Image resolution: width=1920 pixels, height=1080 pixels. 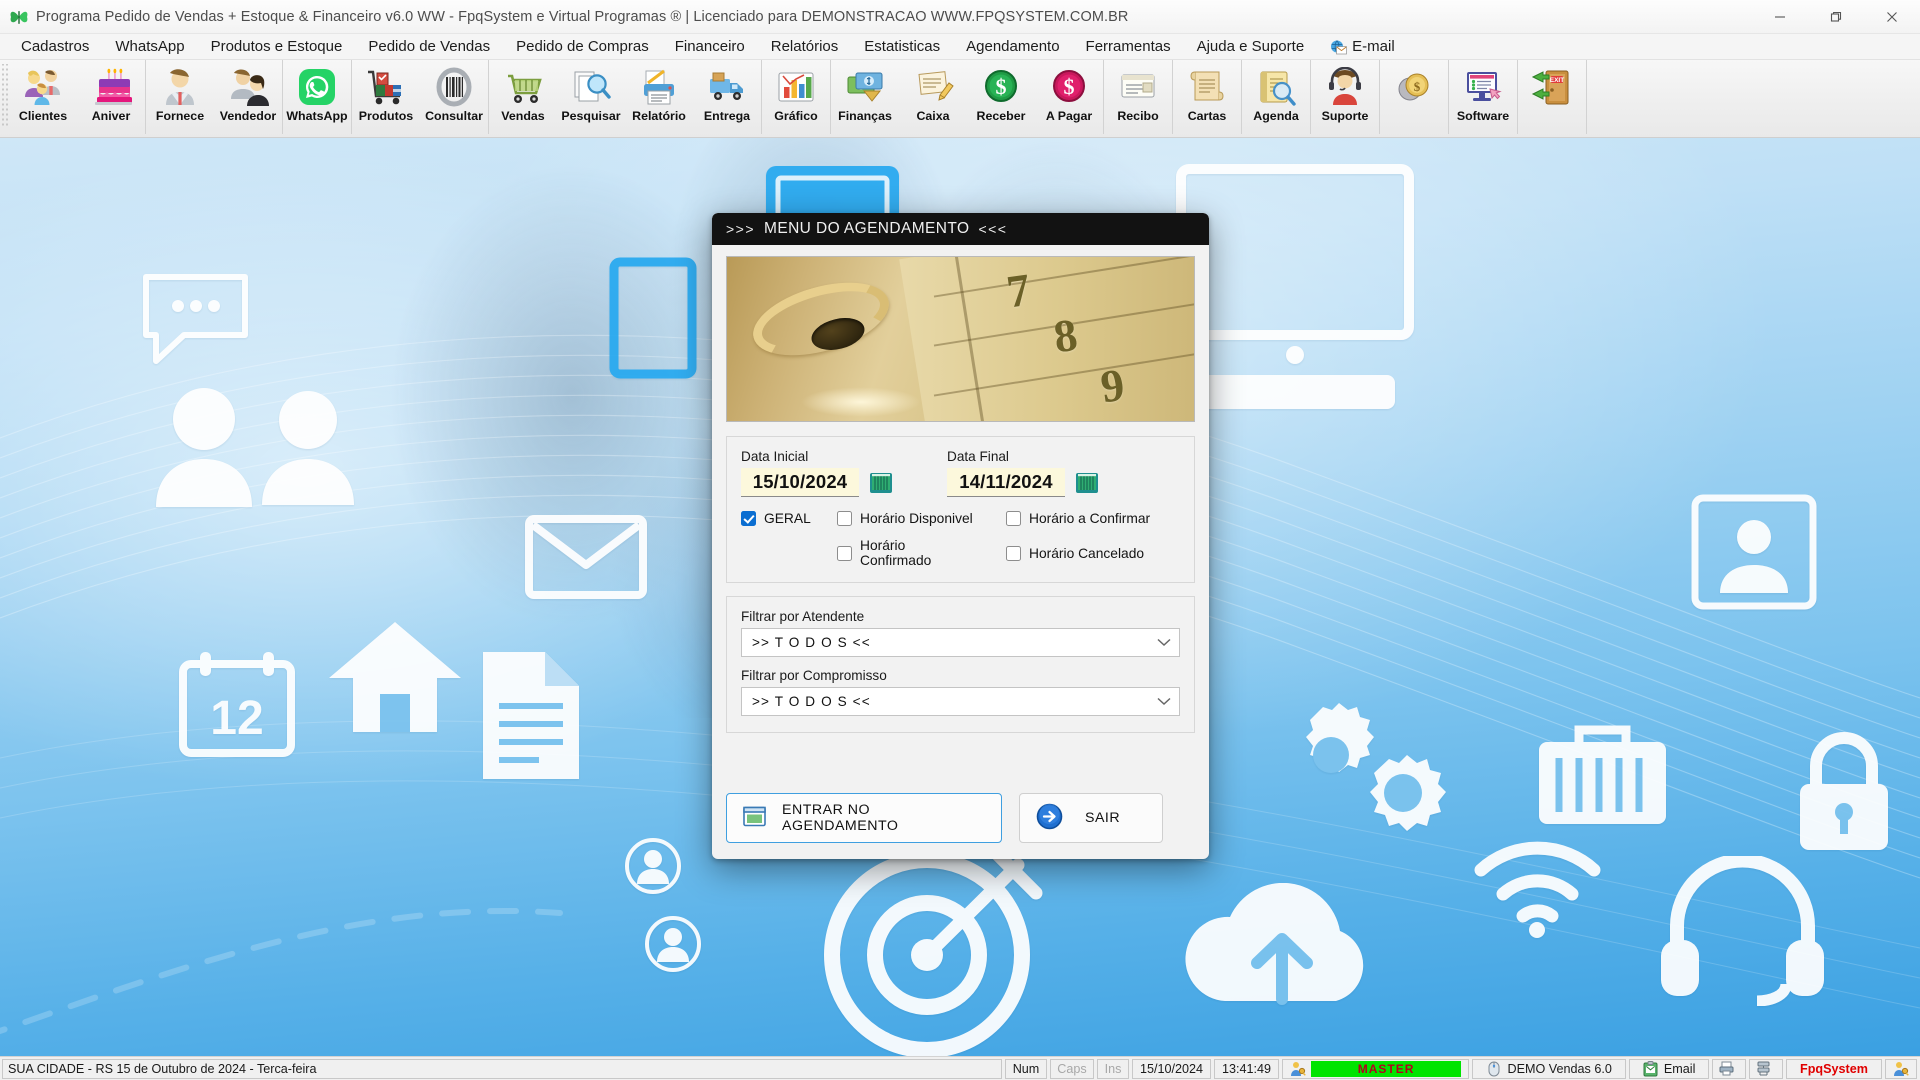 I want to click on toolbar-button-financas: Finanças, so click(x=865, y=97).